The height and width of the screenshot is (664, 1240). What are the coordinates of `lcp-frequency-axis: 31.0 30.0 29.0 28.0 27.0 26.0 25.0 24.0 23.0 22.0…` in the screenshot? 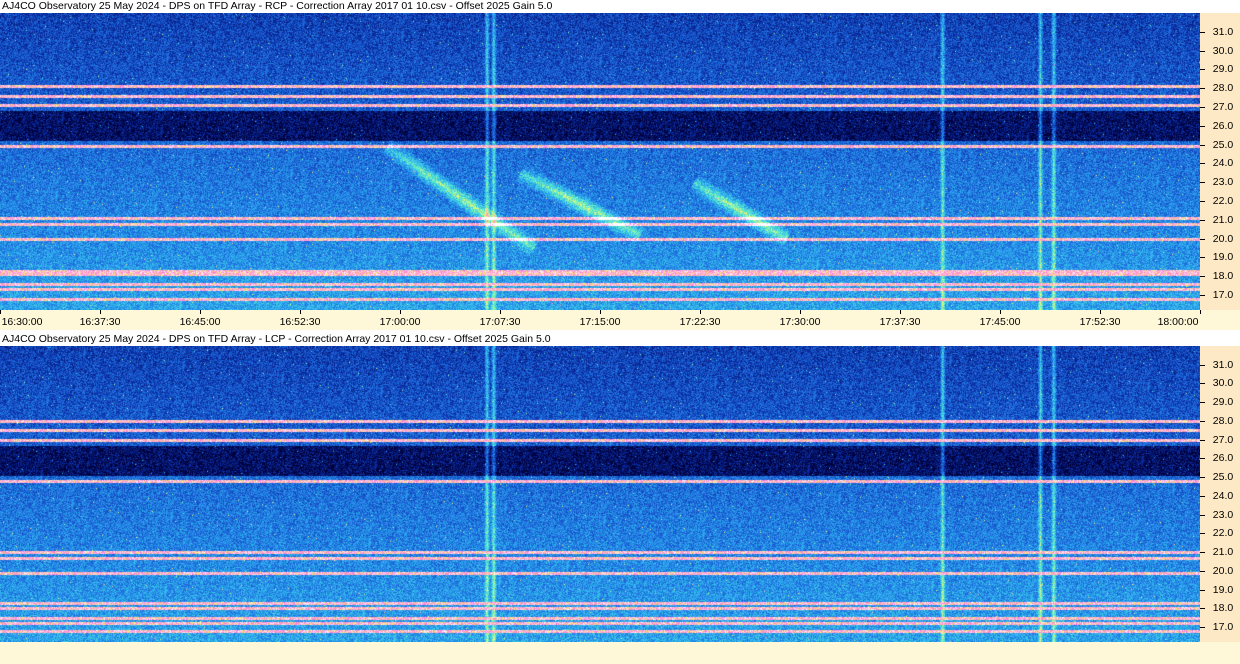 It's located at (1220, 494).